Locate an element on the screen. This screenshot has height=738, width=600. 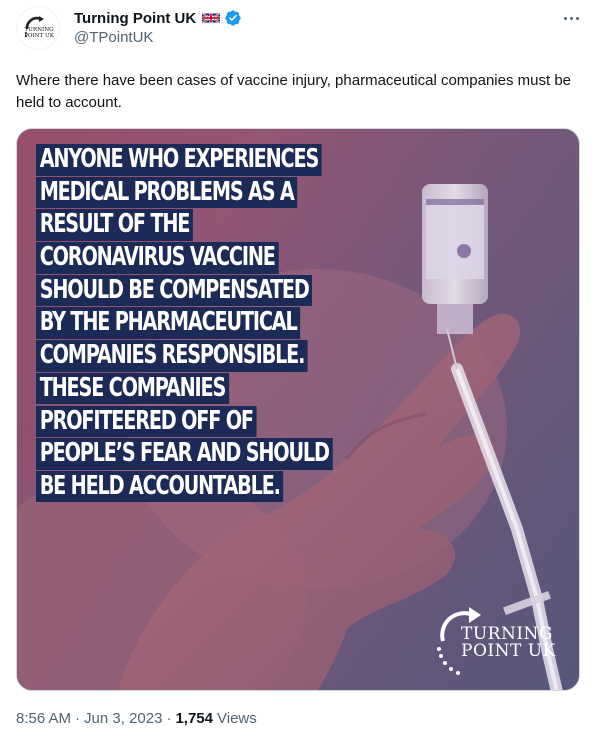
tweet-date: Jun 3, 2023 is located at coordinates (123, 718).